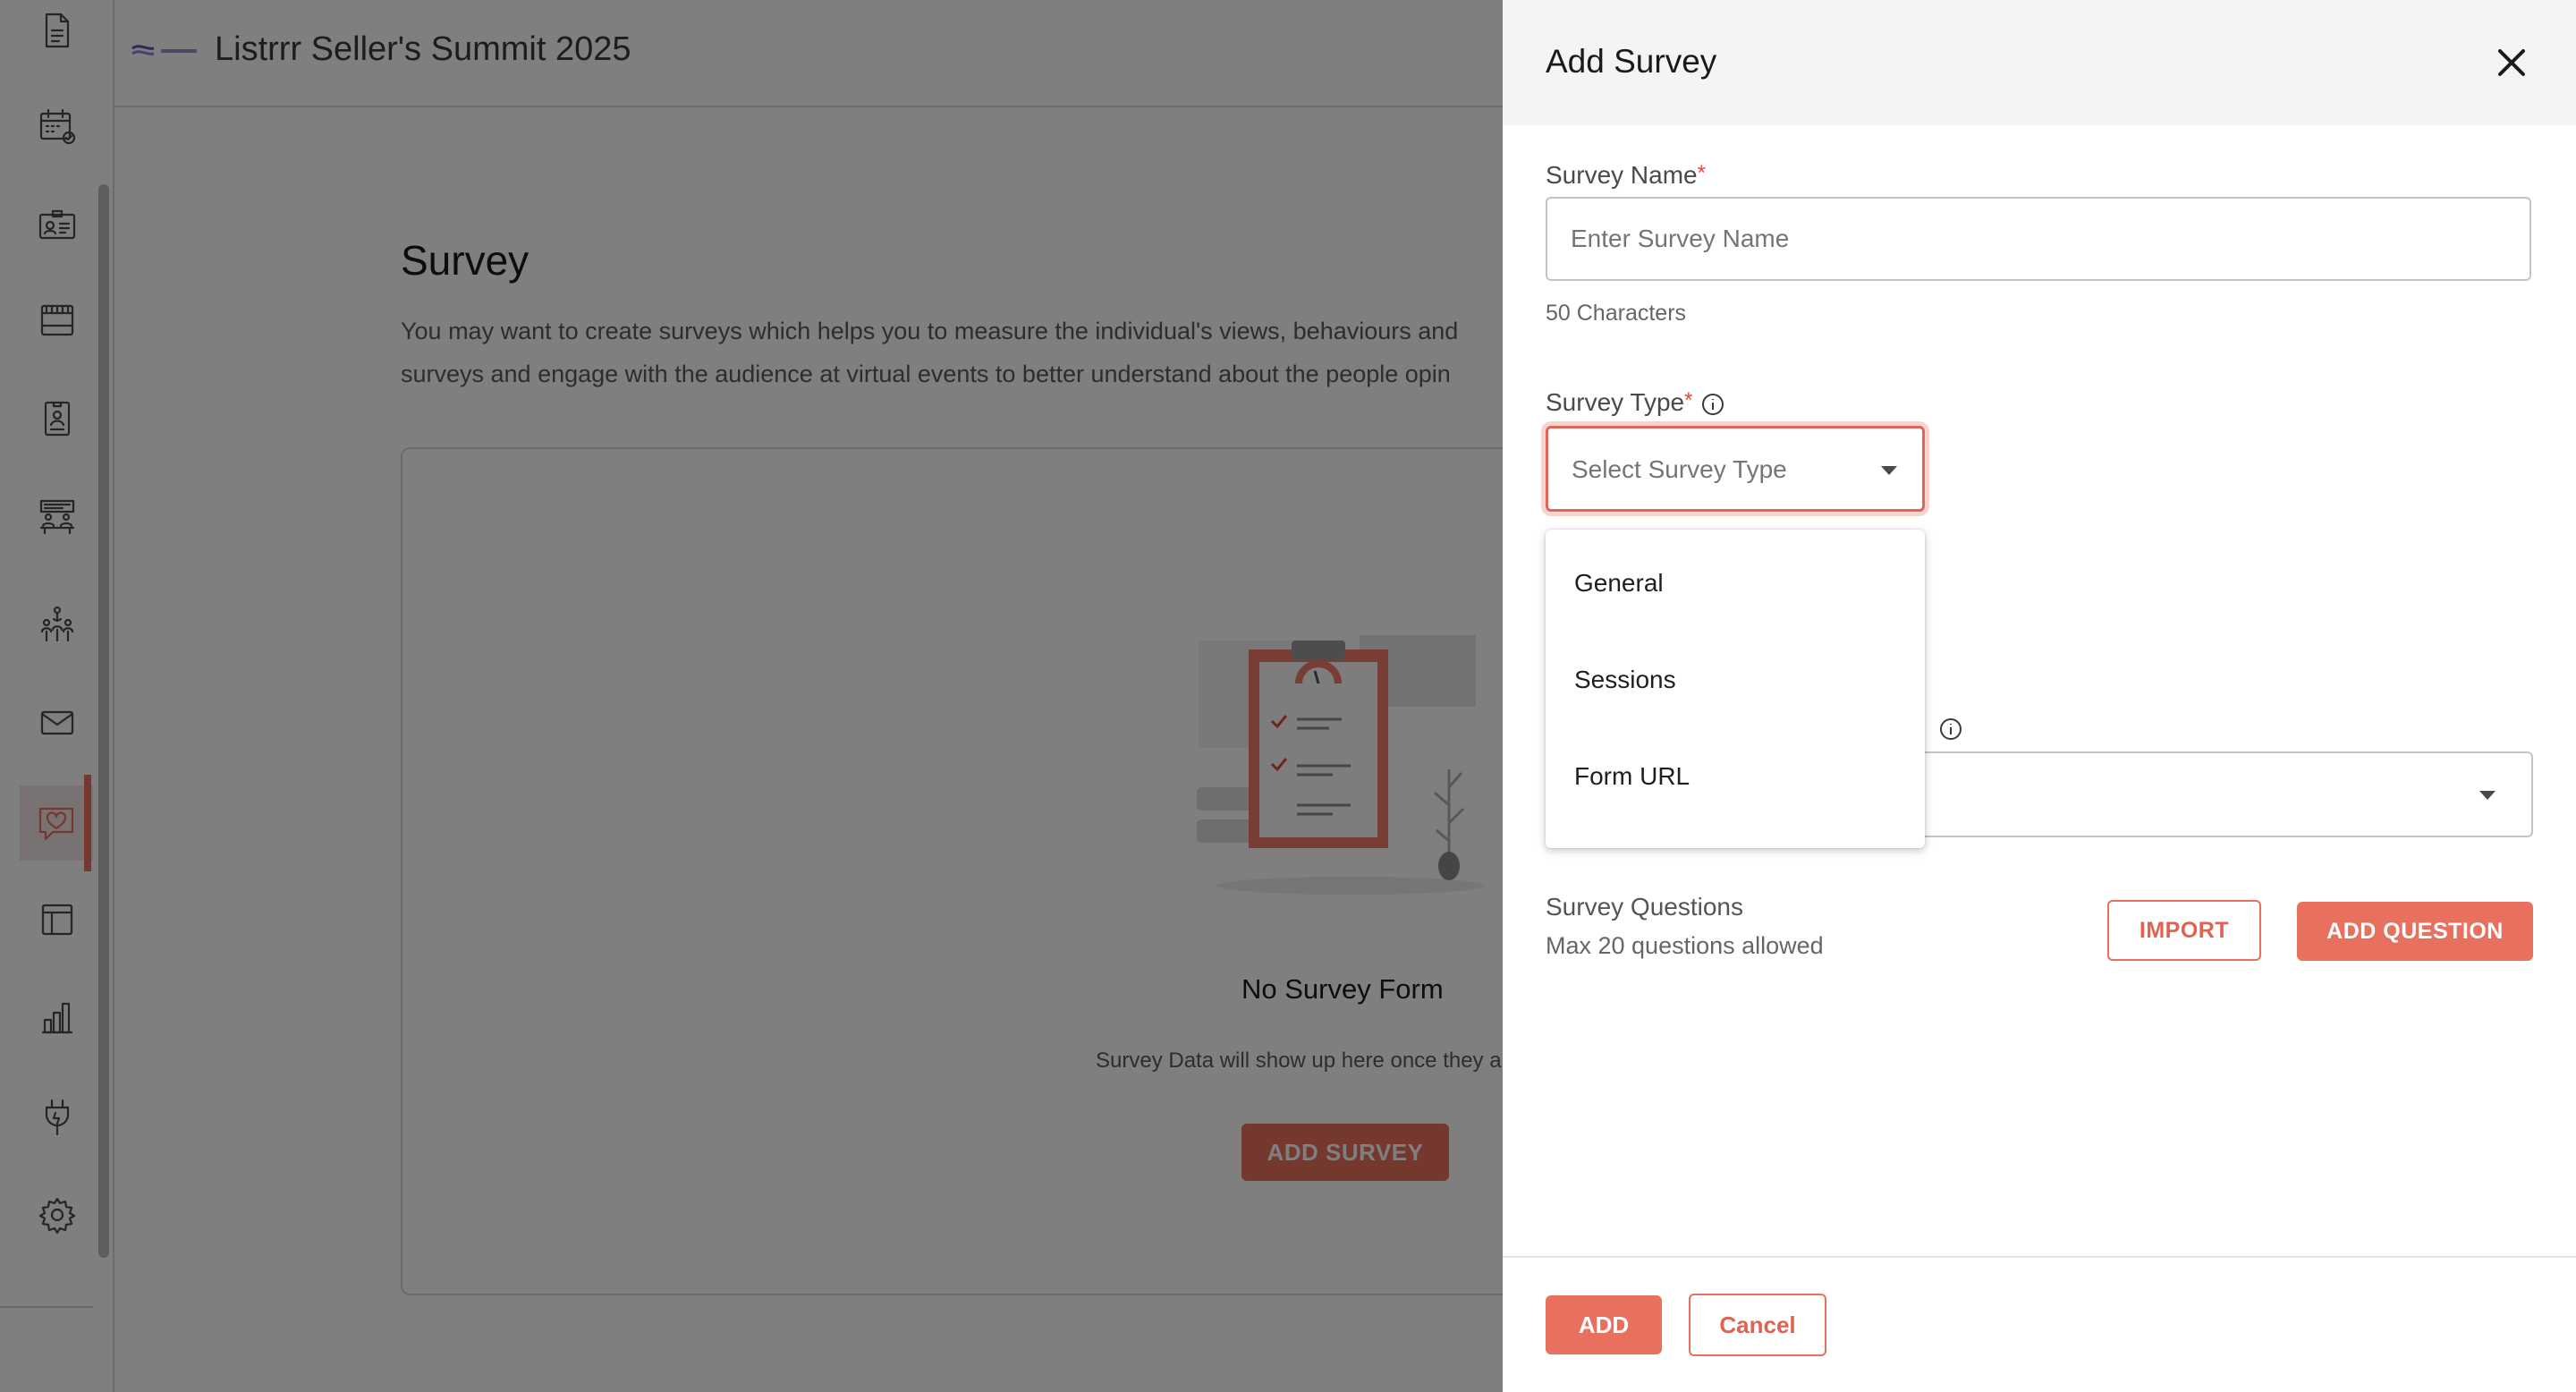 The image size is (2576, 1392). I want to click on survey-type-label: Survey Type*, so click(1635, 402).